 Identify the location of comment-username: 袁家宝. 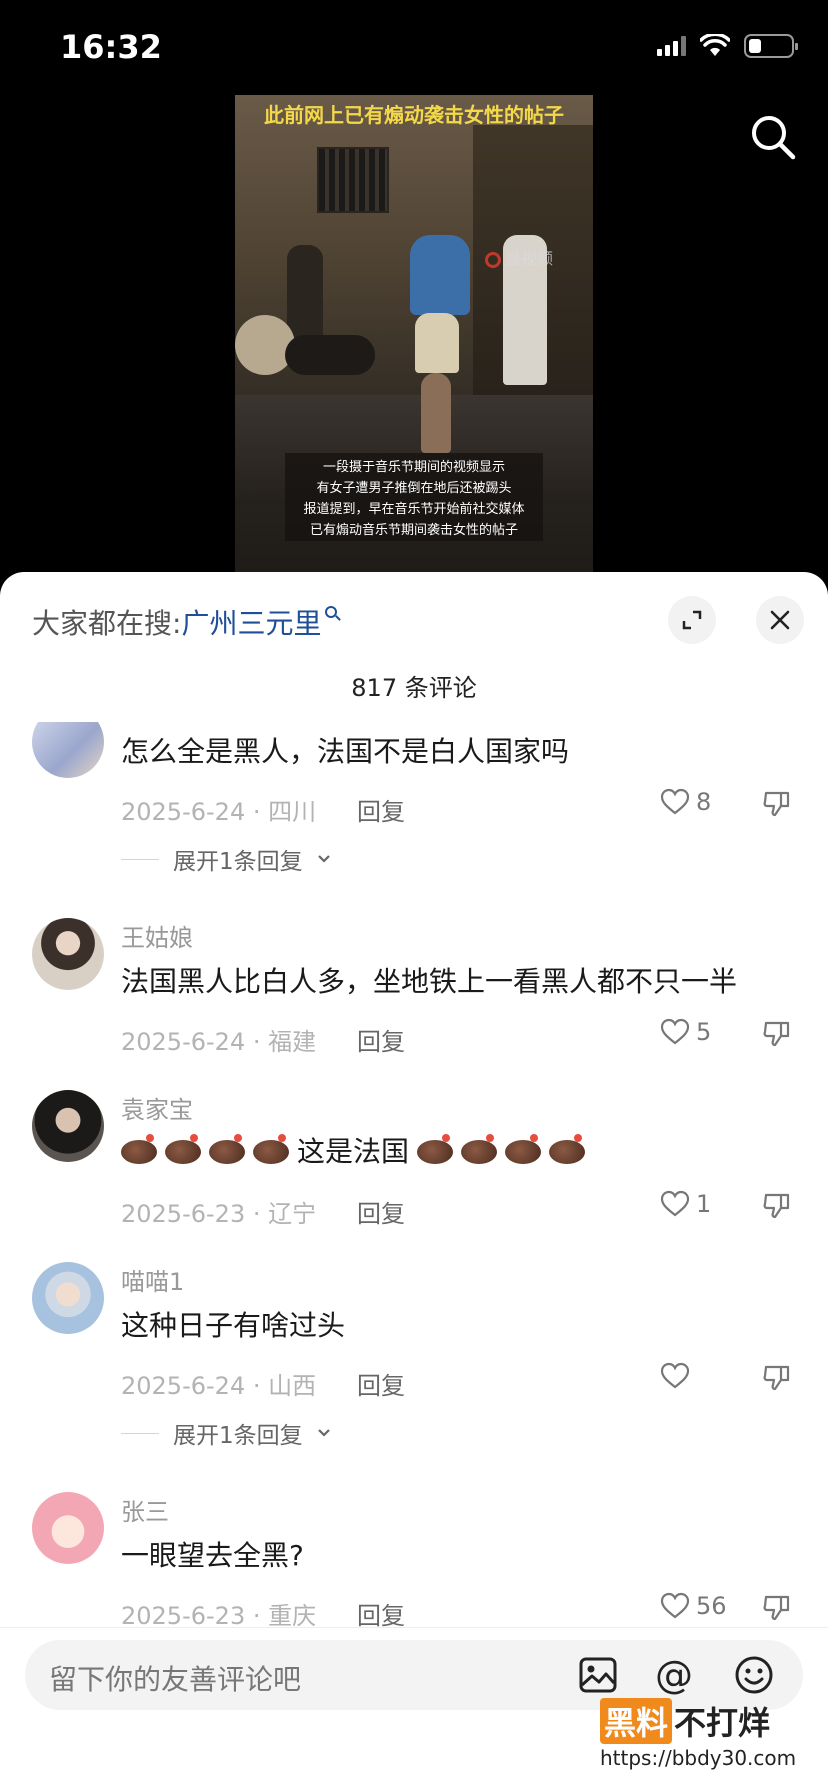
(157, 1107).